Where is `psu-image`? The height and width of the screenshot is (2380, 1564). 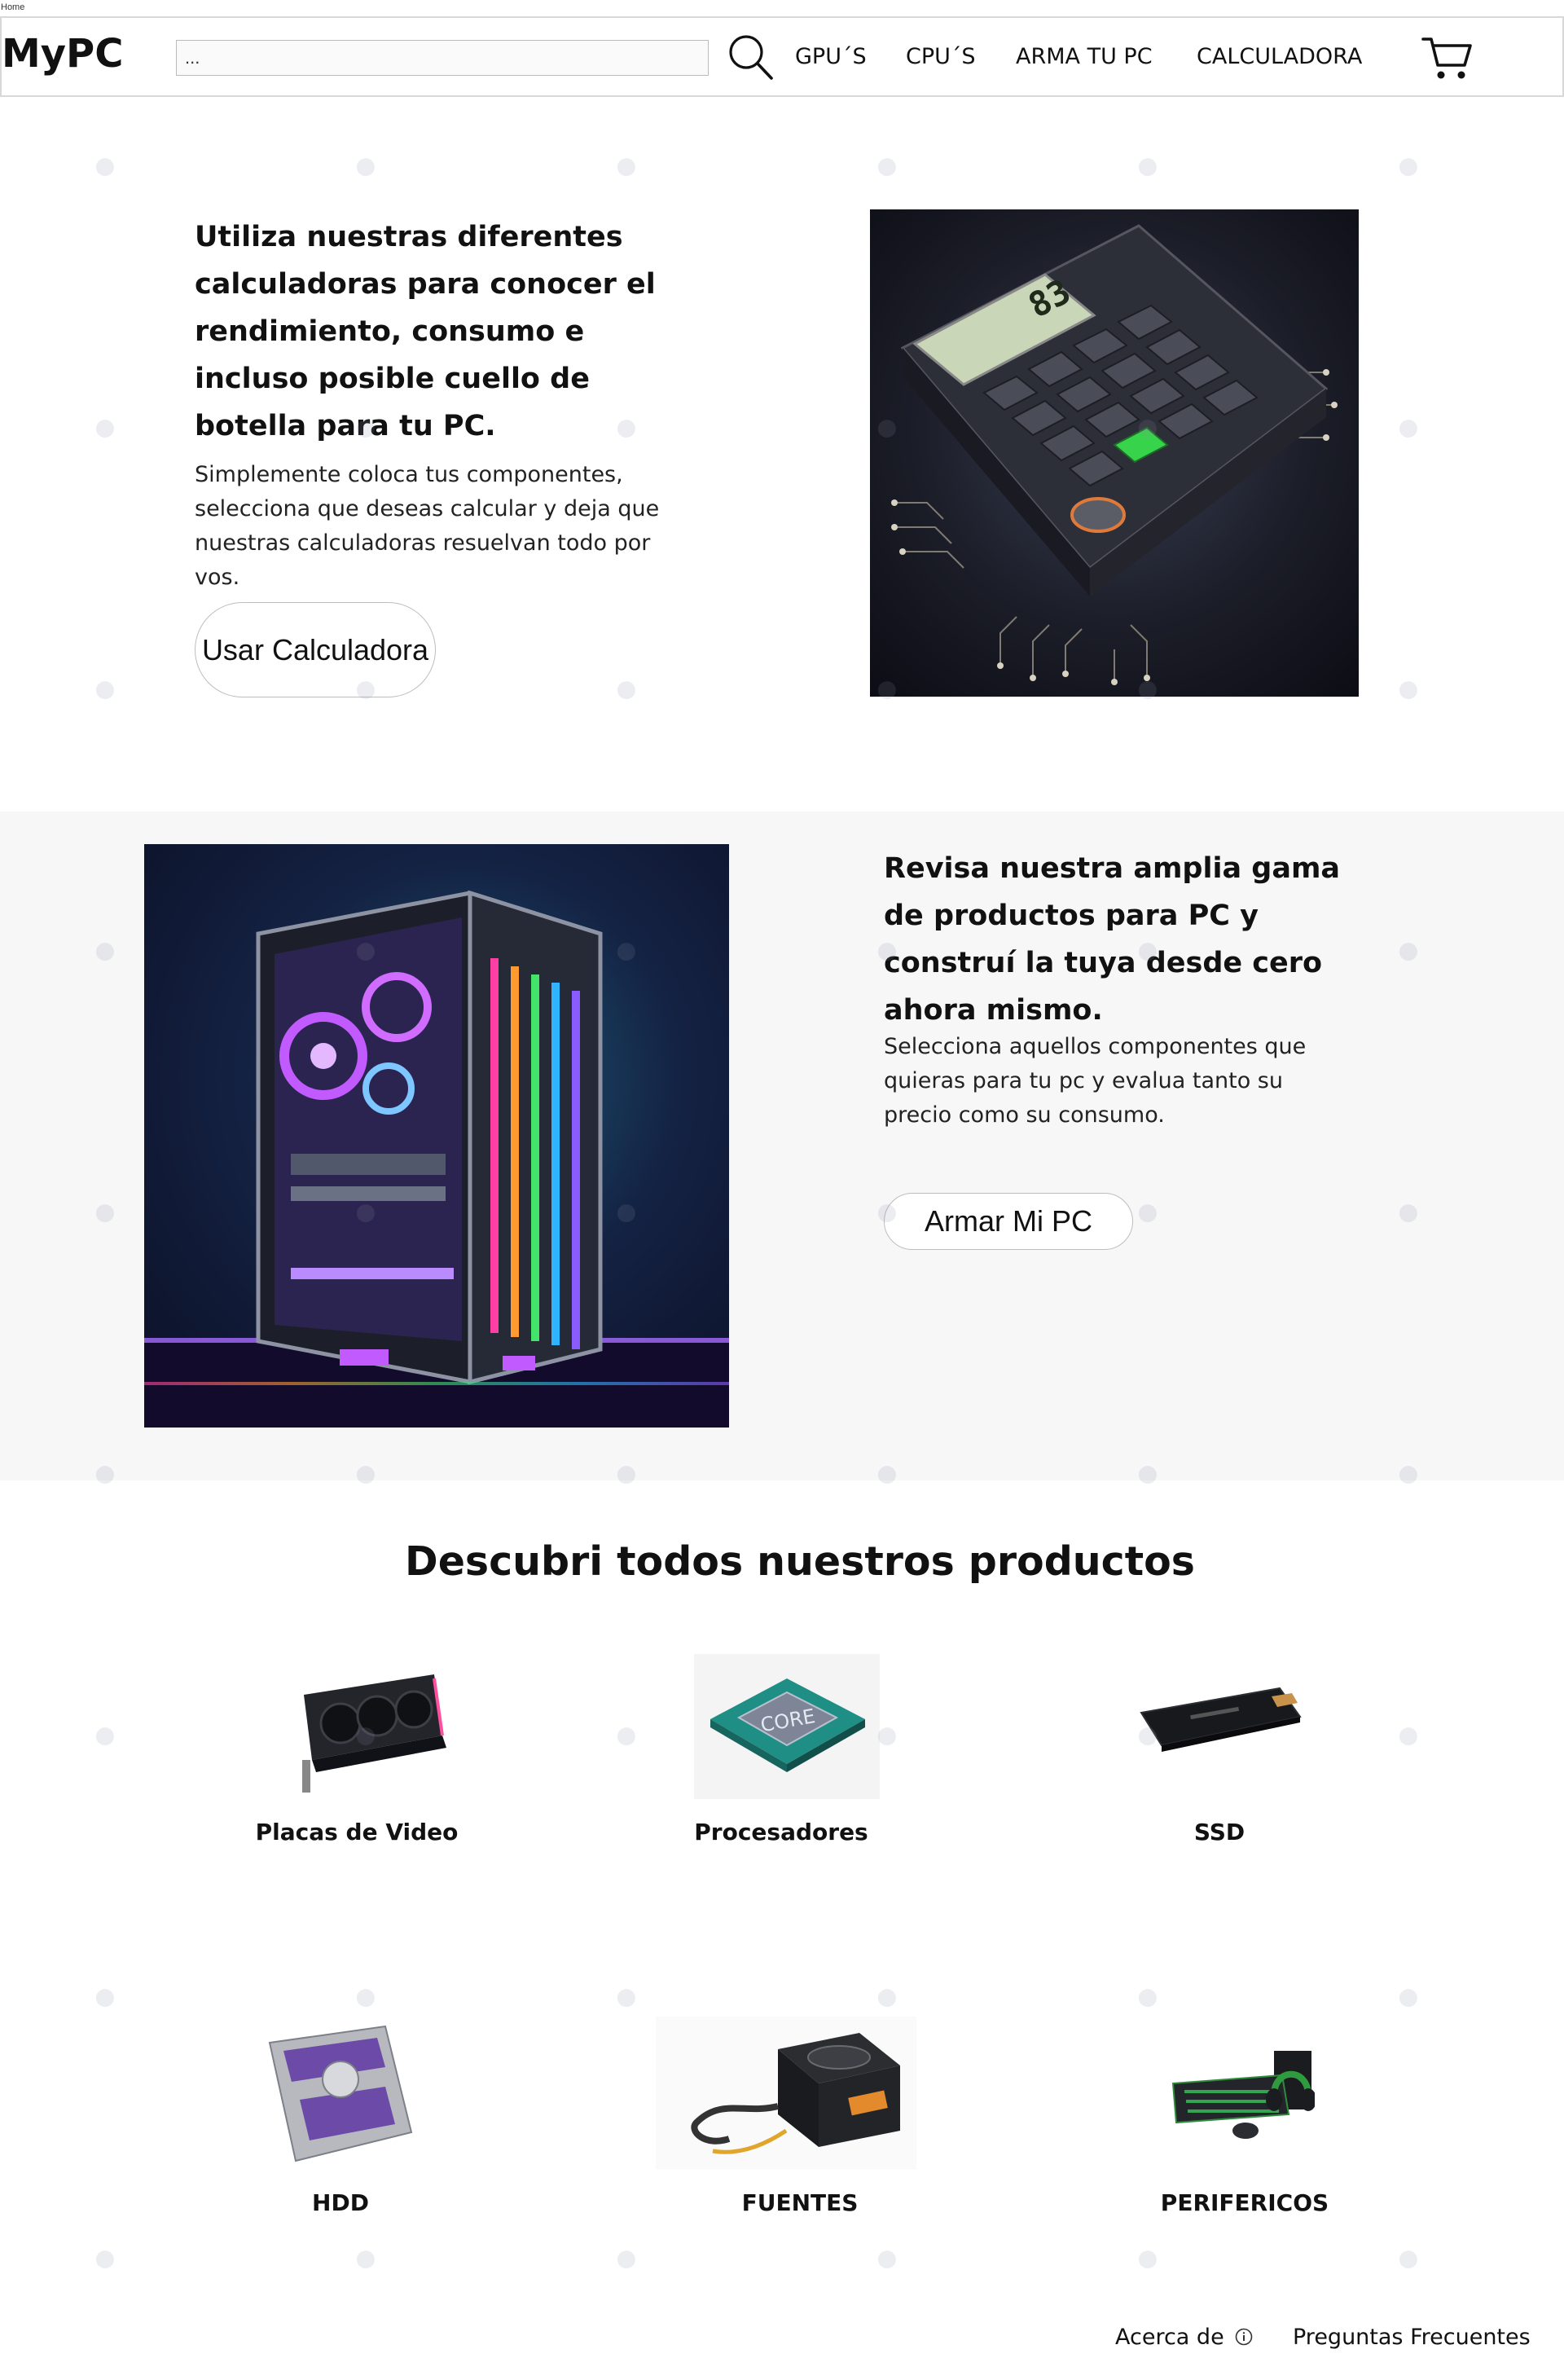
psu-image is located at coordinates (786, 2093).